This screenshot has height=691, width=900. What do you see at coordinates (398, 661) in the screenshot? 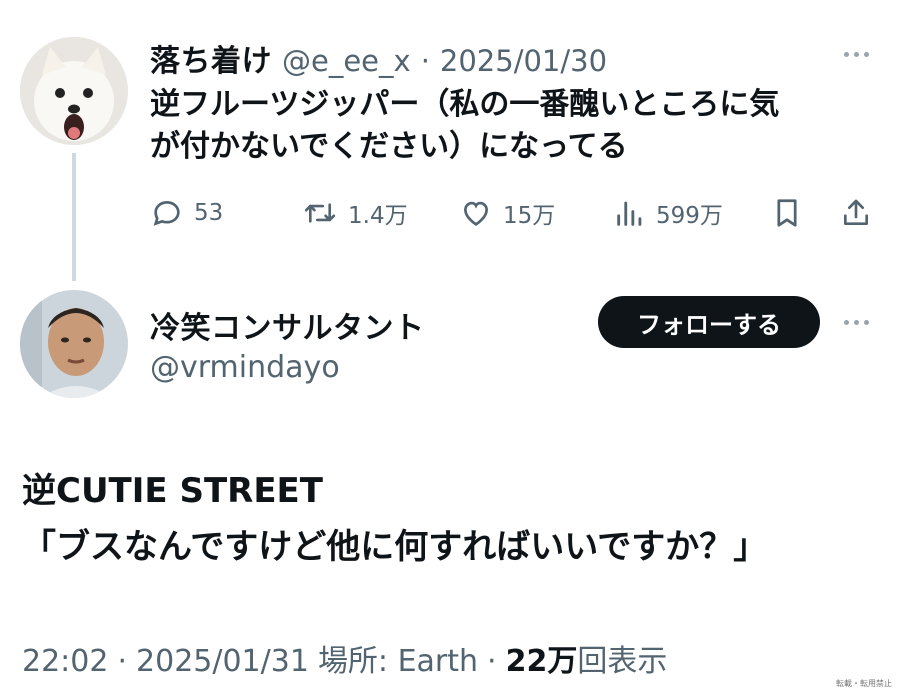
I see `reply-location: 場所: Earth` at bounding box center [398, 661].